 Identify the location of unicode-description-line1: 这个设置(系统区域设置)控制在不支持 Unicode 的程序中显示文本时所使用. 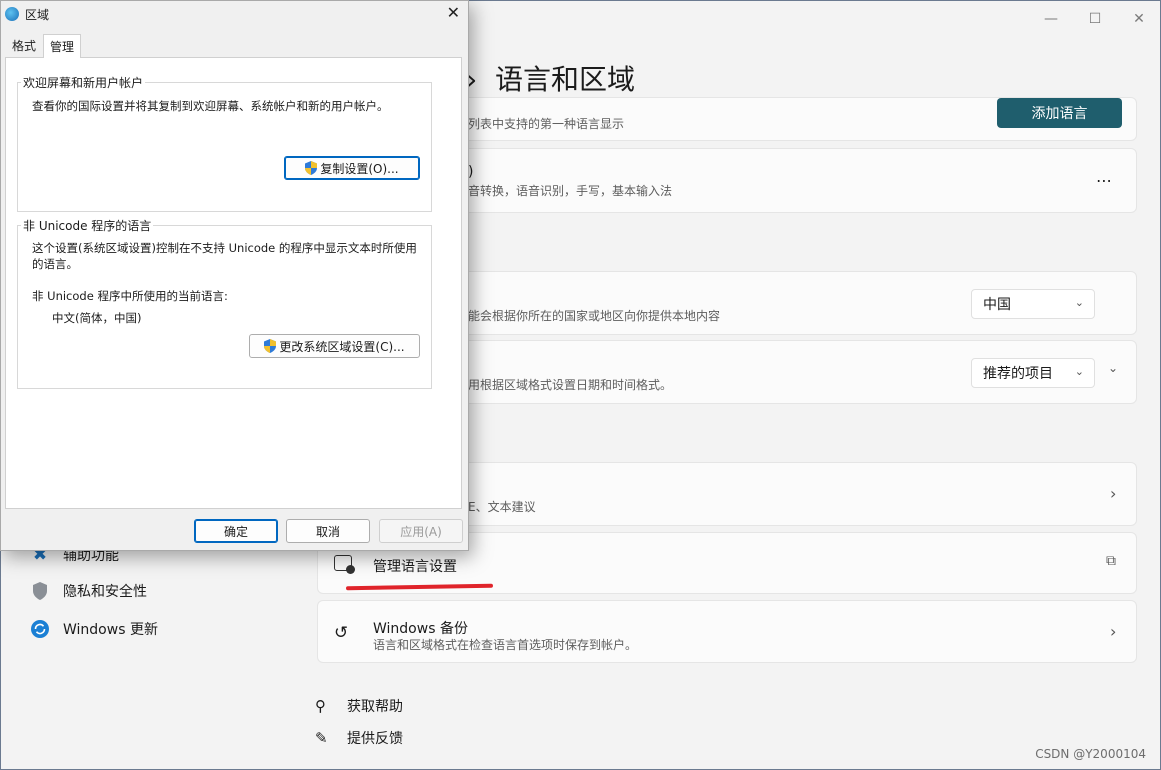
(224, 248).